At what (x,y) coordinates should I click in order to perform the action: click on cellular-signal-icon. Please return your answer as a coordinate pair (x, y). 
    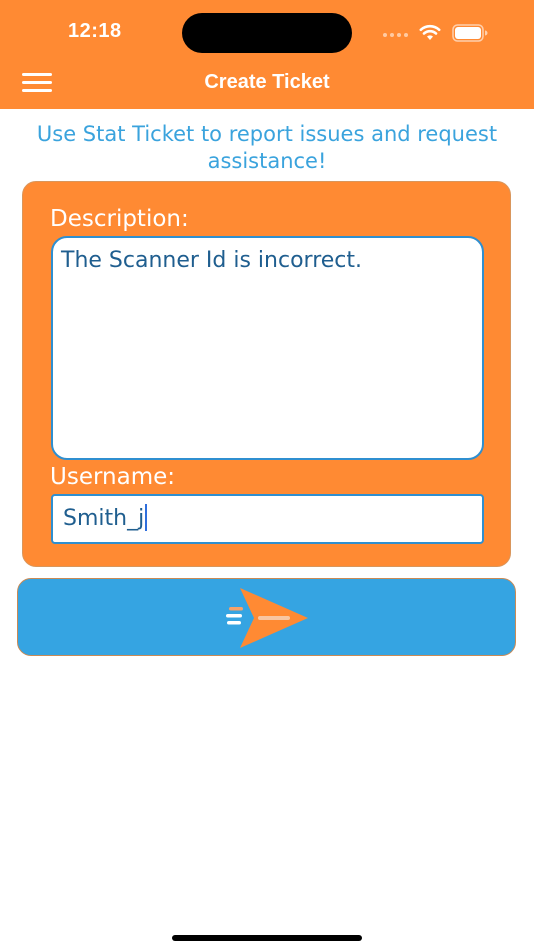
    Looking at the image, I should click on (396, 35).